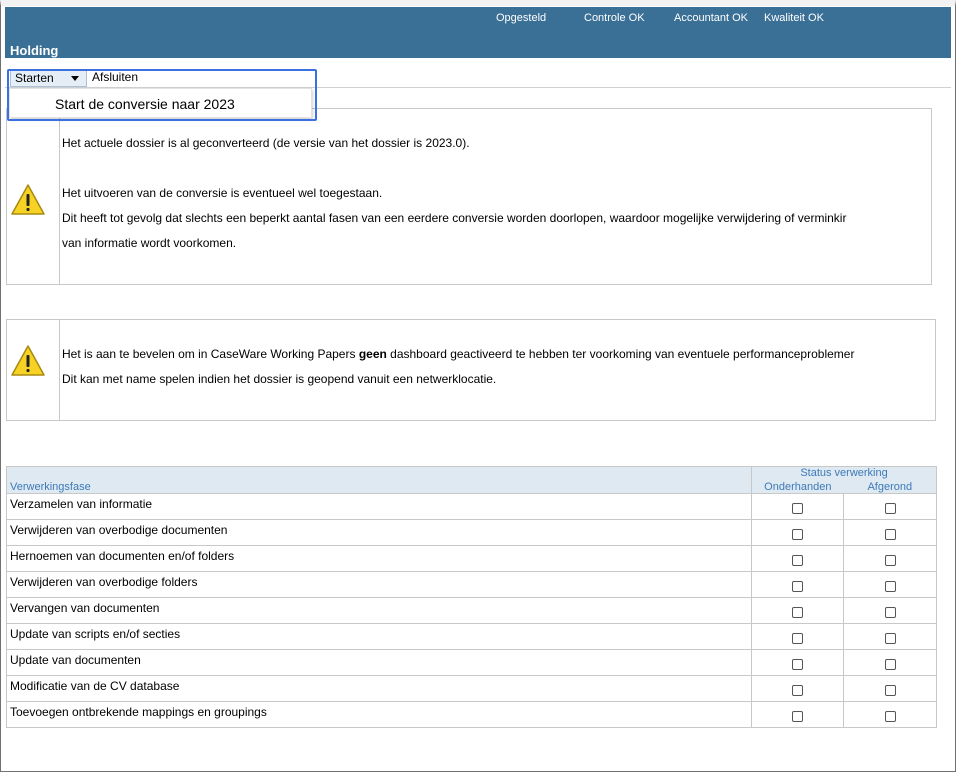 The width and height of the screenshot is (956, 772). I want to click on table-row: Hernoemen van documenten en/of folders, so click(471, 558).